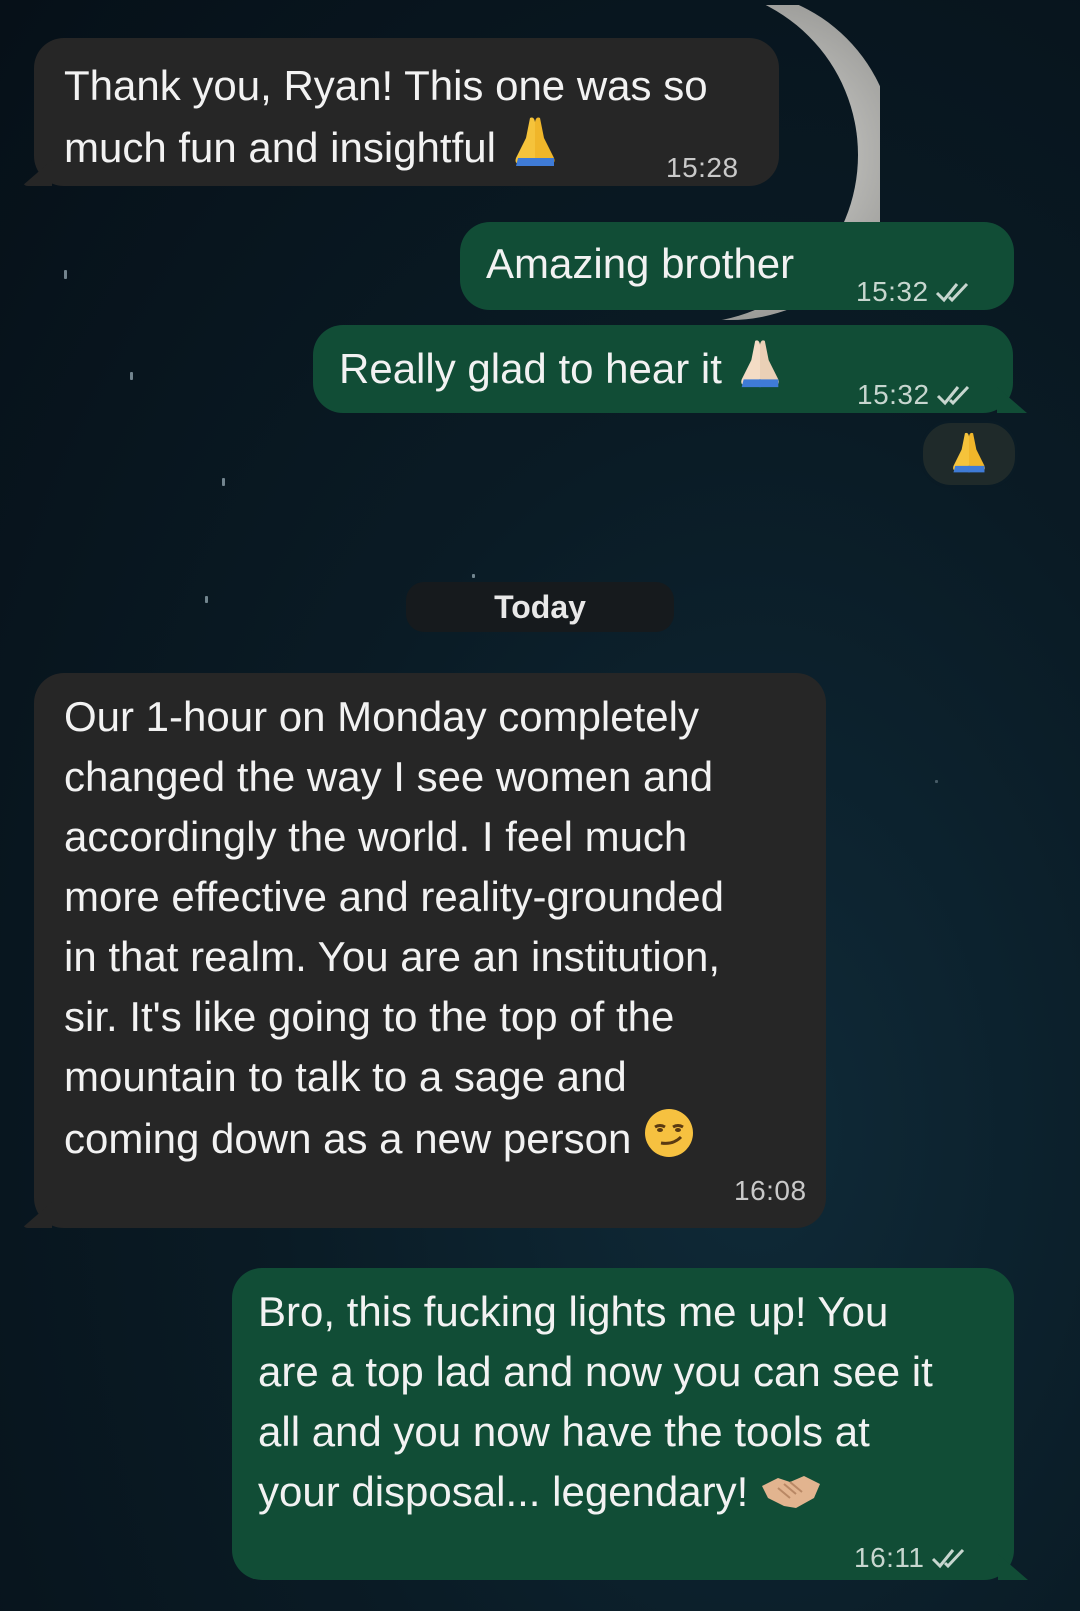 The width and height of the screenshot is (1080, 1611). I want to click on message-line: Really glad to hear it, so click(562, 371).